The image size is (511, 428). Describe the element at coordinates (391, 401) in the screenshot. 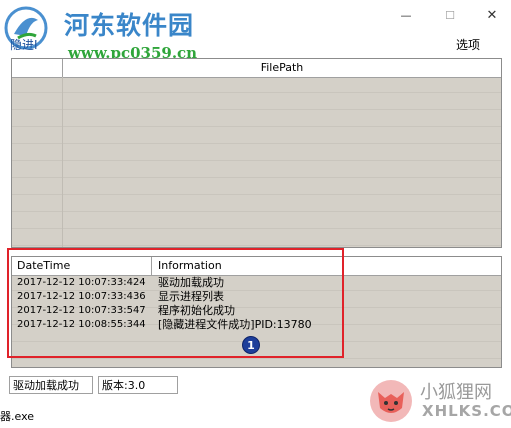

I see `fox-logo-icon` at that location.